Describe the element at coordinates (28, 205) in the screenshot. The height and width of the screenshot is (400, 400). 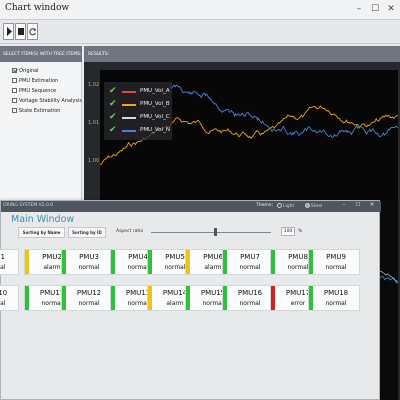
I see `system-version: ORING SYSTEM V2.0.0` at that location.